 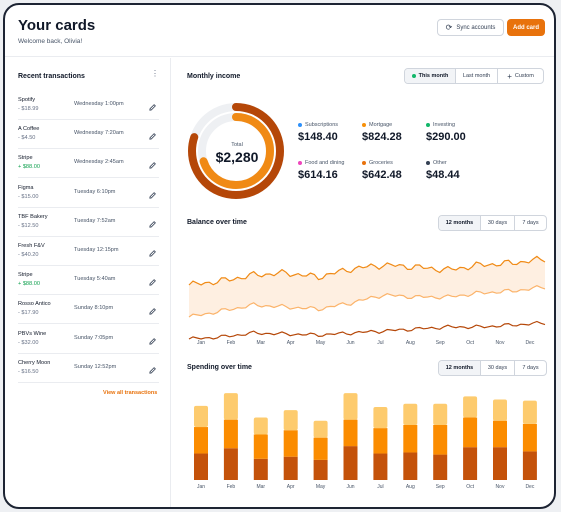 I want to click on spending-filter-group: 12 months 30 days 7 days, so click(x=492, y=368).